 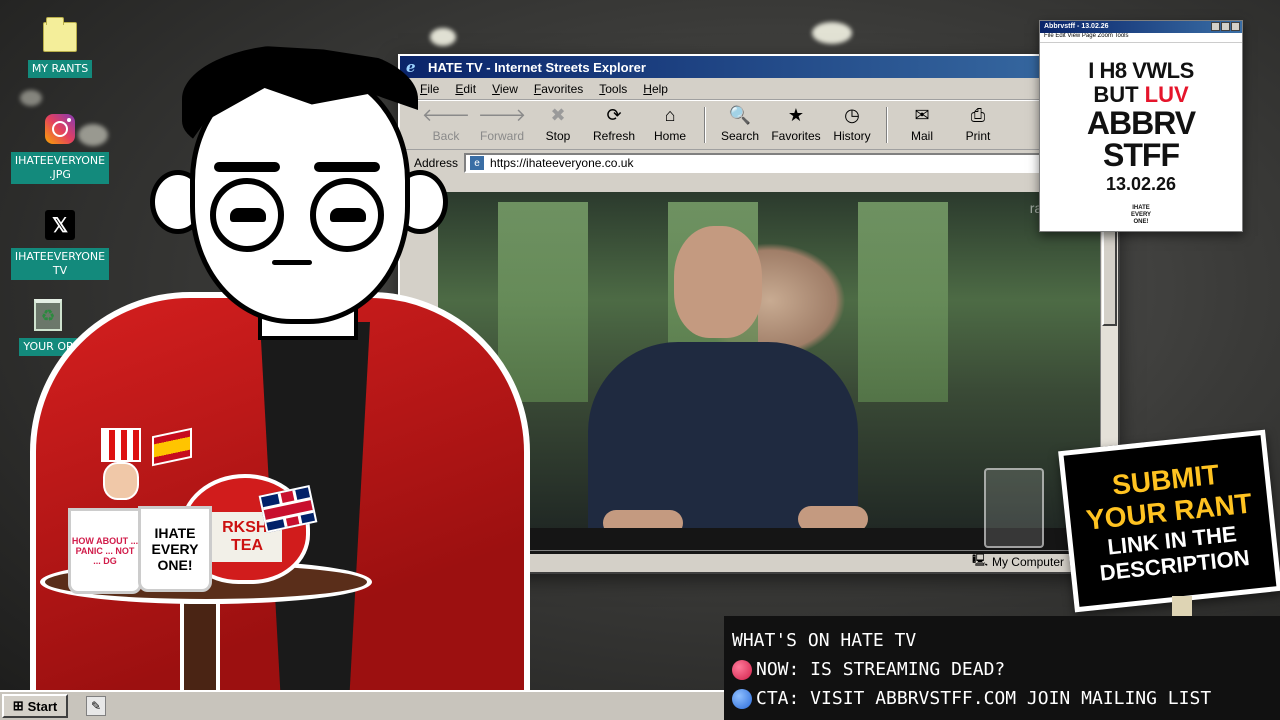 I want to click on print-label: Print, so click(x=978, y=136).